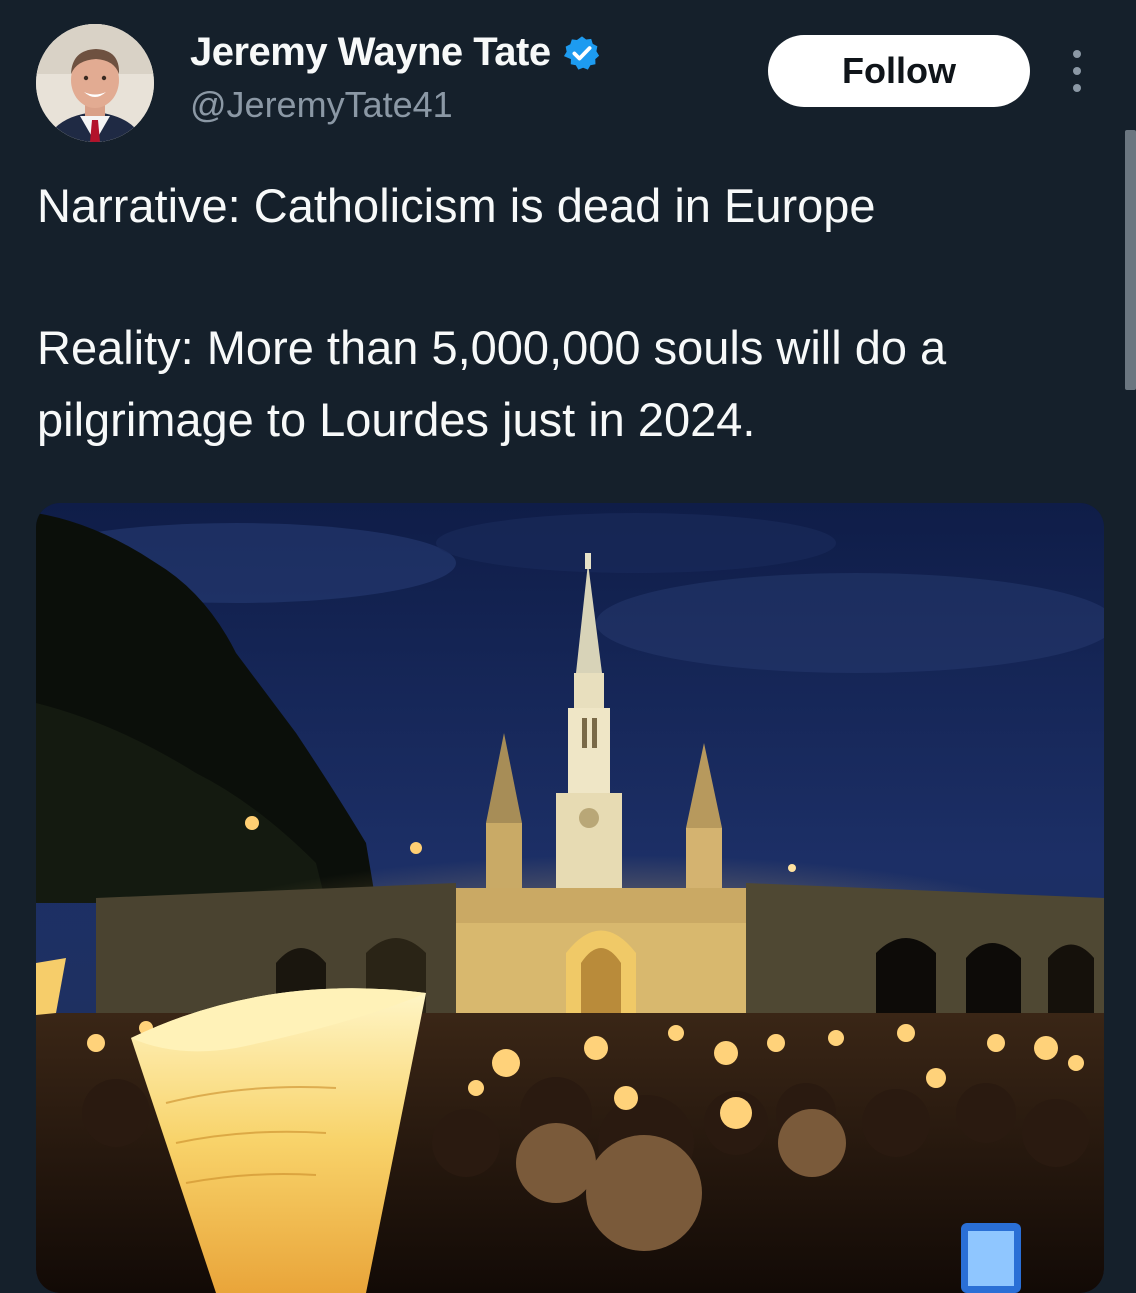  What do you see at coordinates (370, 52) in the screenshot?
I see `author-display-name: Jeremy Wayne Tate` at bounding box center [370, 52].